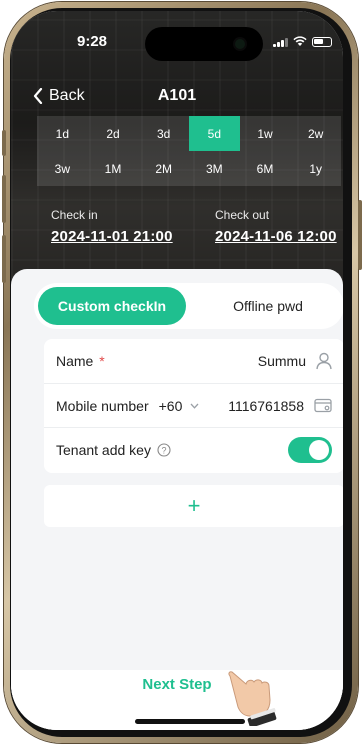  I want to click on name-label: Name *, so click(80, 361).